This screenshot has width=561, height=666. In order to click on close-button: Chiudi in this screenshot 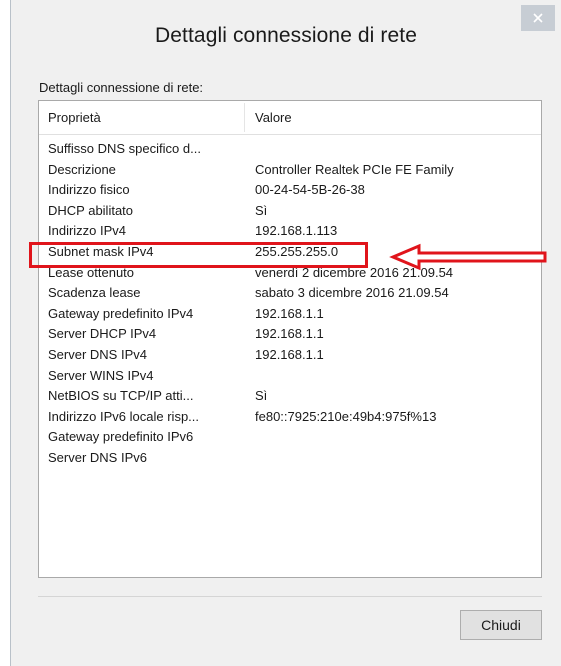, I will do `click(501, 625)`.